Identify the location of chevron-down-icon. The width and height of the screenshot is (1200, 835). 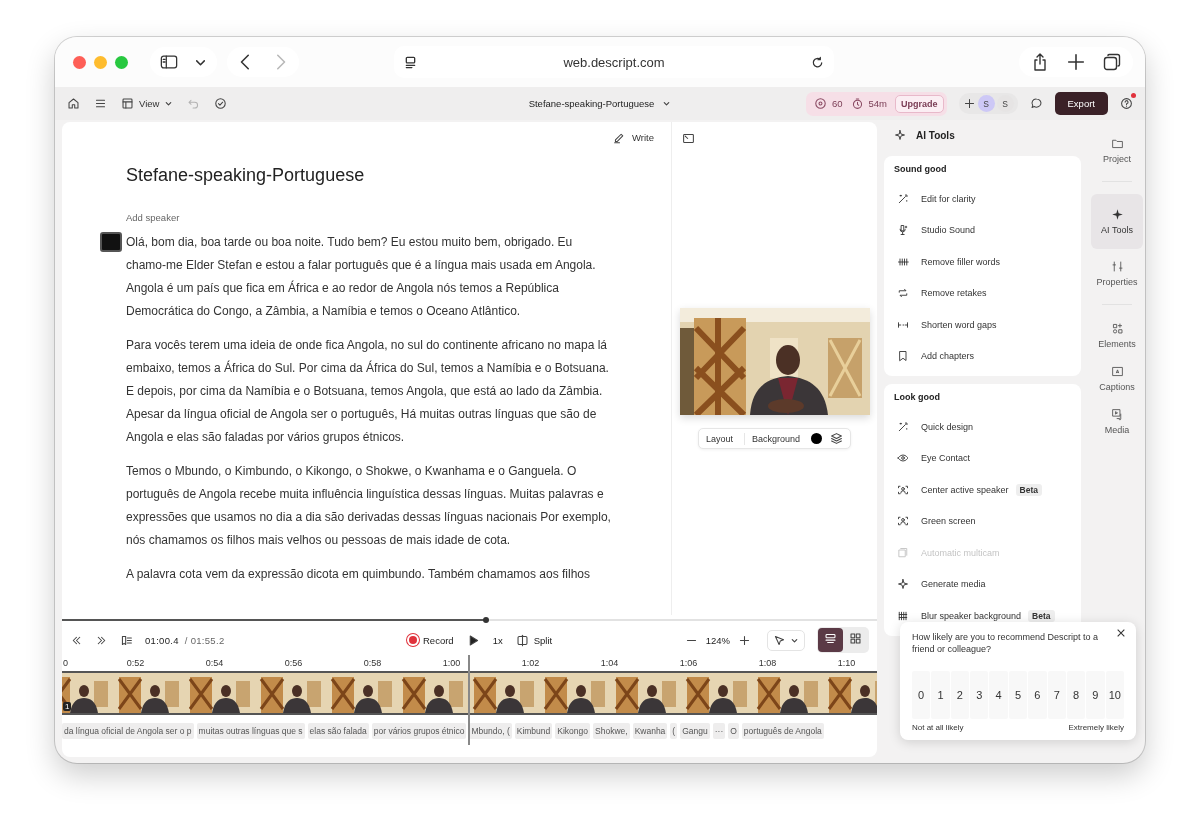
(667, 103).